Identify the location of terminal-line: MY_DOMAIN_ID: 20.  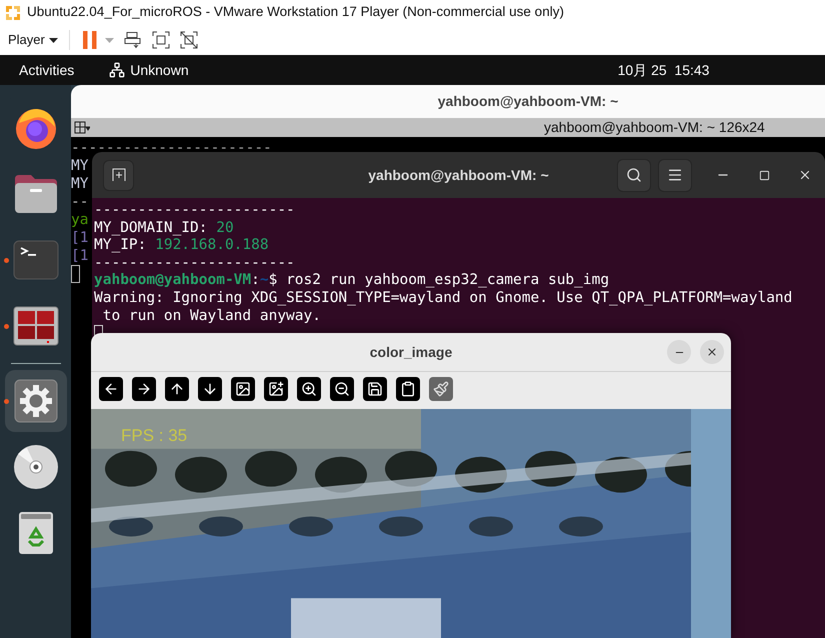
(164, 229).